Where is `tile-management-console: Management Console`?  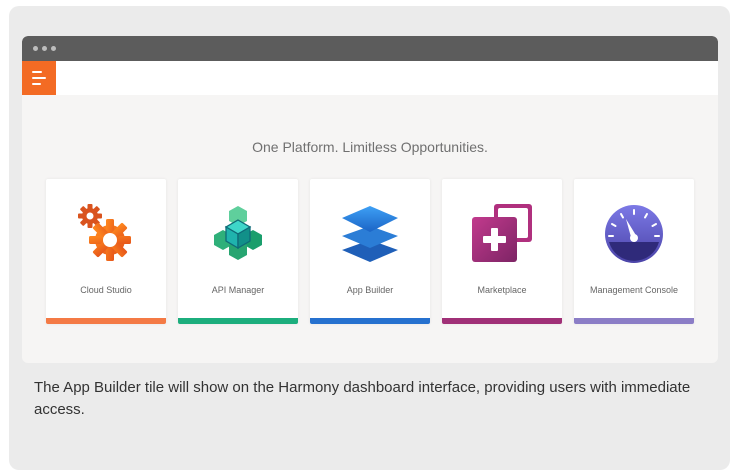 tile-management-console: Management Console is located at coordinates (634, 251).